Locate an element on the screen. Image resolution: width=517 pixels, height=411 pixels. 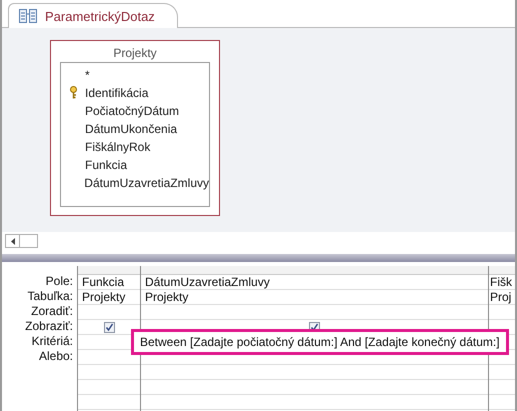
field-name: DátumUzavretiaZmluvy is located at coordinates (146, 183).